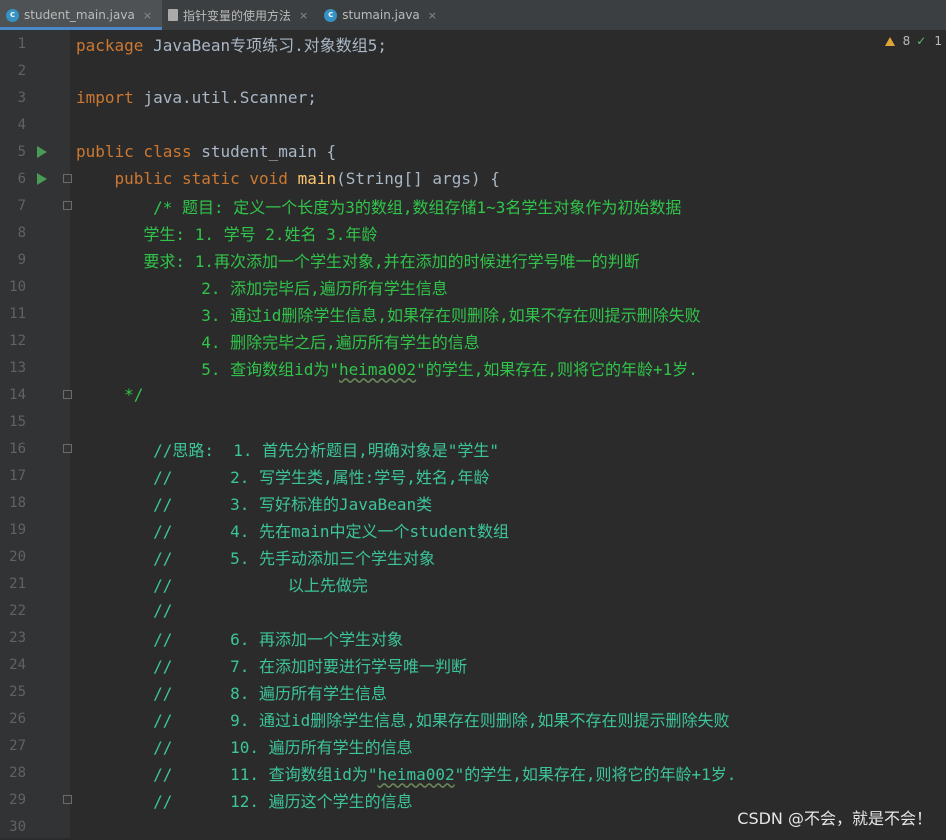  What do you see at coordinates (232, 693) in the screenshot?
I see `code-token: // 8. 遍历所有学生信息` at bounding box center [232, 693].